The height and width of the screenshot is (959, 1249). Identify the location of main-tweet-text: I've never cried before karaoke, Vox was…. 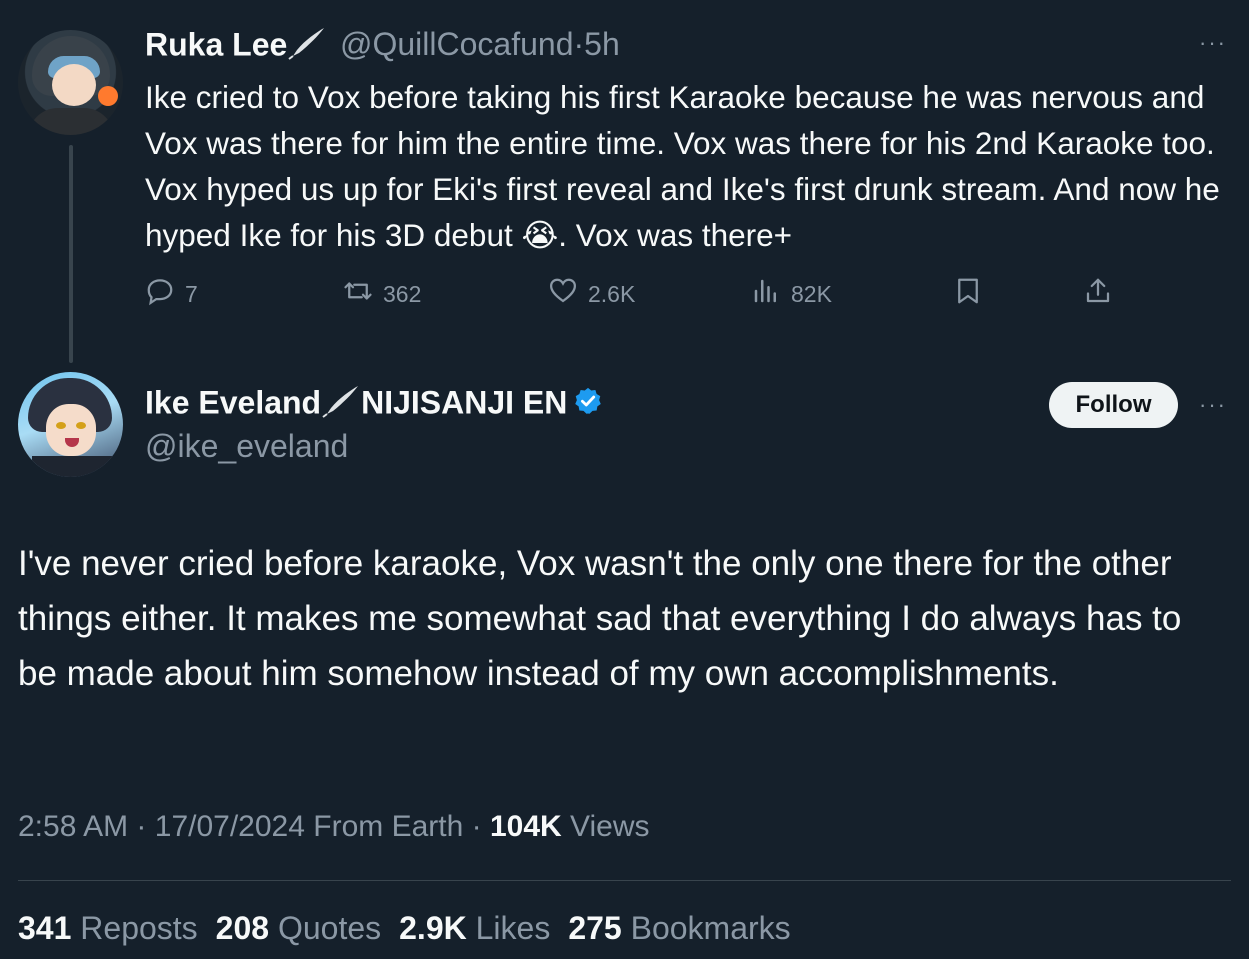
(600, 618).